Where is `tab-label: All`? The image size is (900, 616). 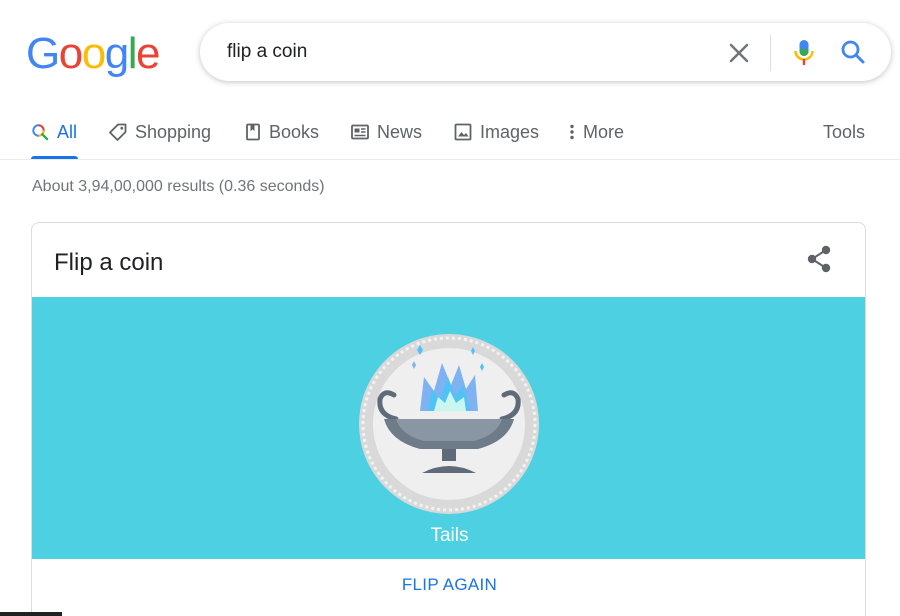
tab-label: All is located at coordinates (67, 131).